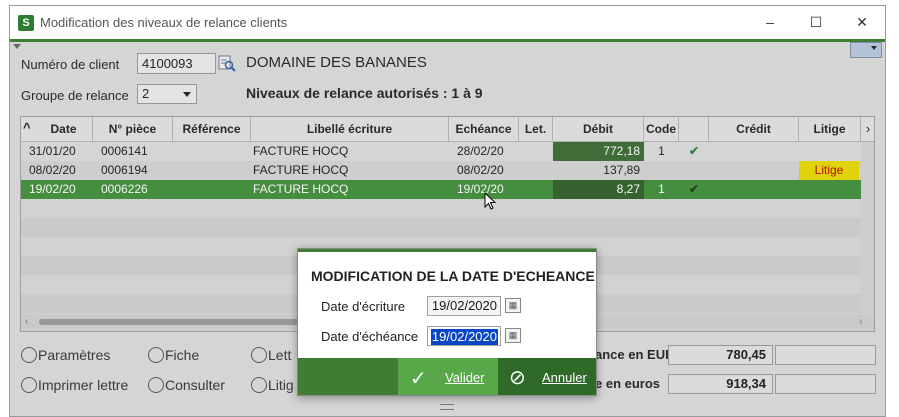 The image size is (899, 417). Describe the element at coordinates (816, 22) in the screenshot. I see `maximize-button: ☐` at that location.